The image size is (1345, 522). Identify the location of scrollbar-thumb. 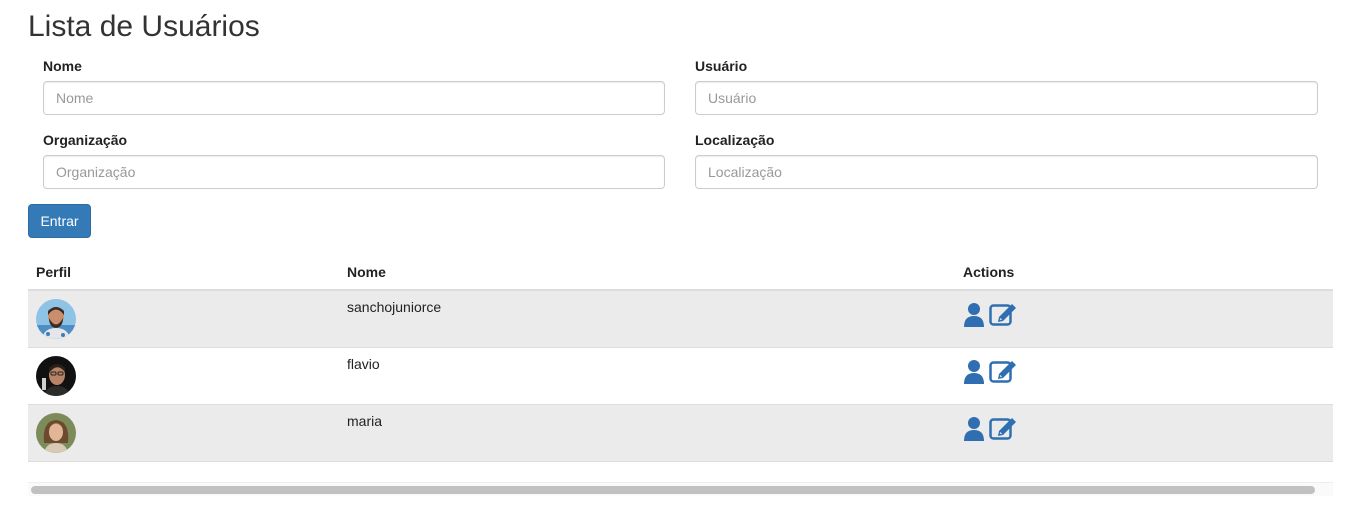
(673, 490).